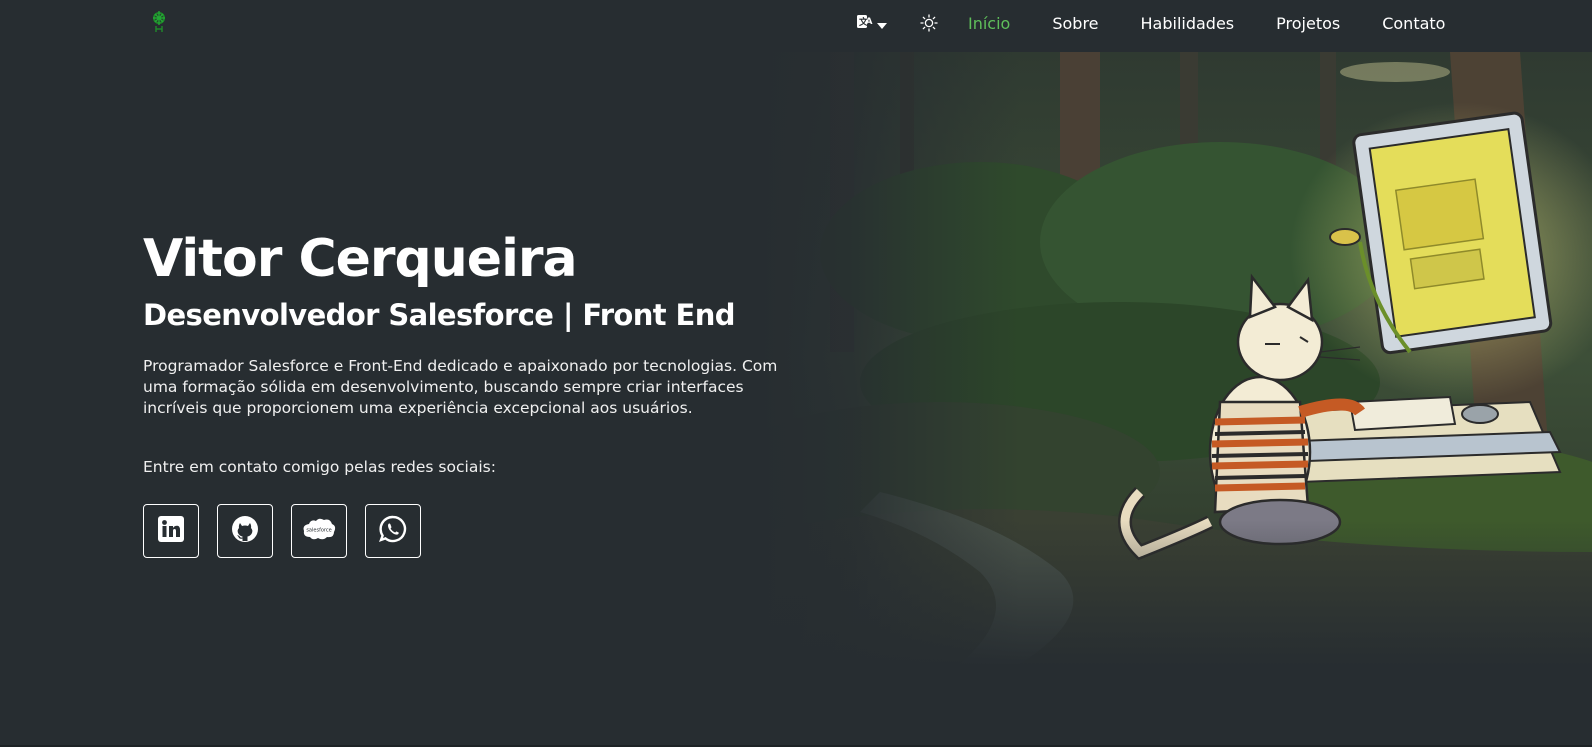  I want to click on chevron-down-icon, so click(882, 24).